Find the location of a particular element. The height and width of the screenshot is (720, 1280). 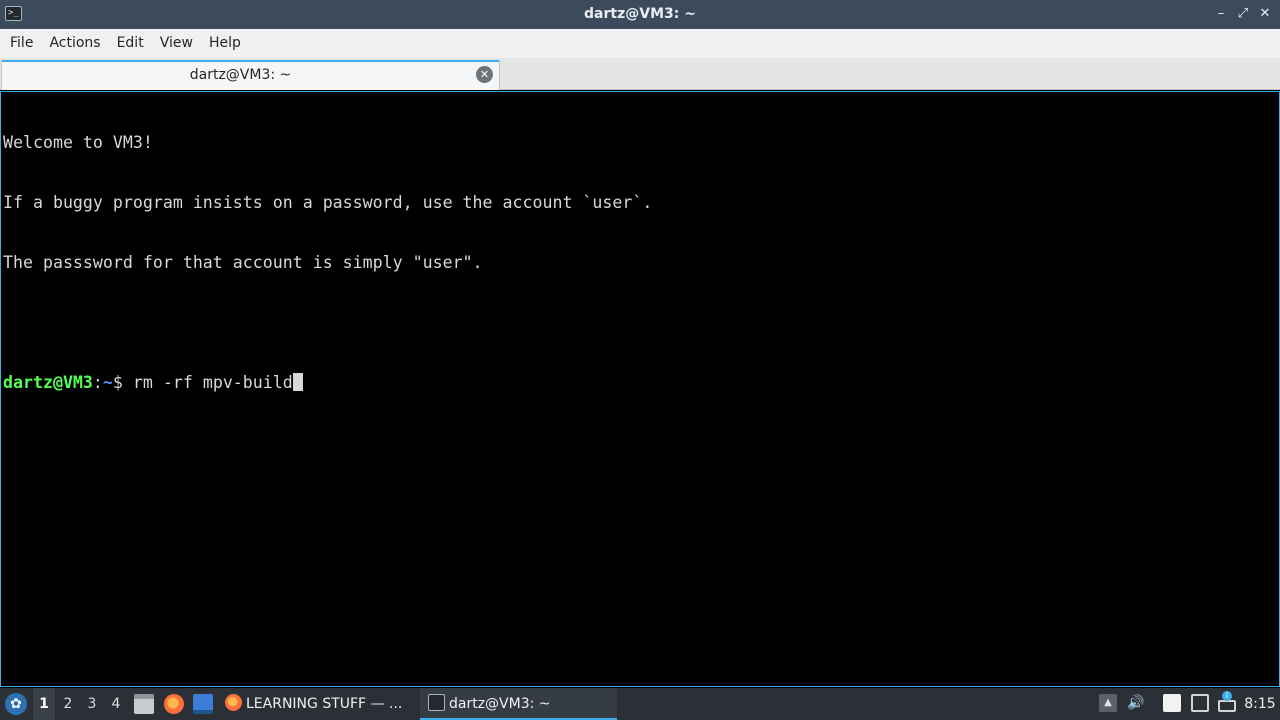

workspace-2: 2 is located at coordinates (68, 704).